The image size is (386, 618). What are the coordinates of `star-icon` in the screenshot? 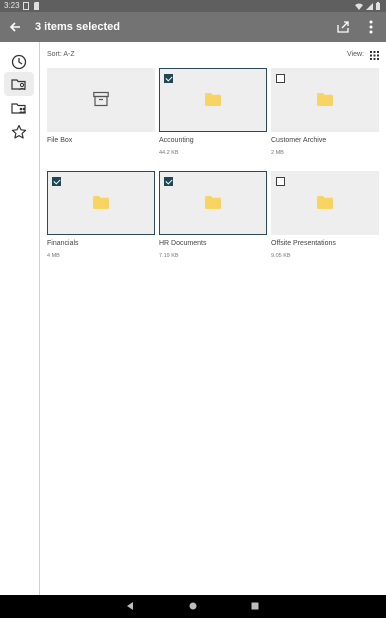 It's located at (19, 131).